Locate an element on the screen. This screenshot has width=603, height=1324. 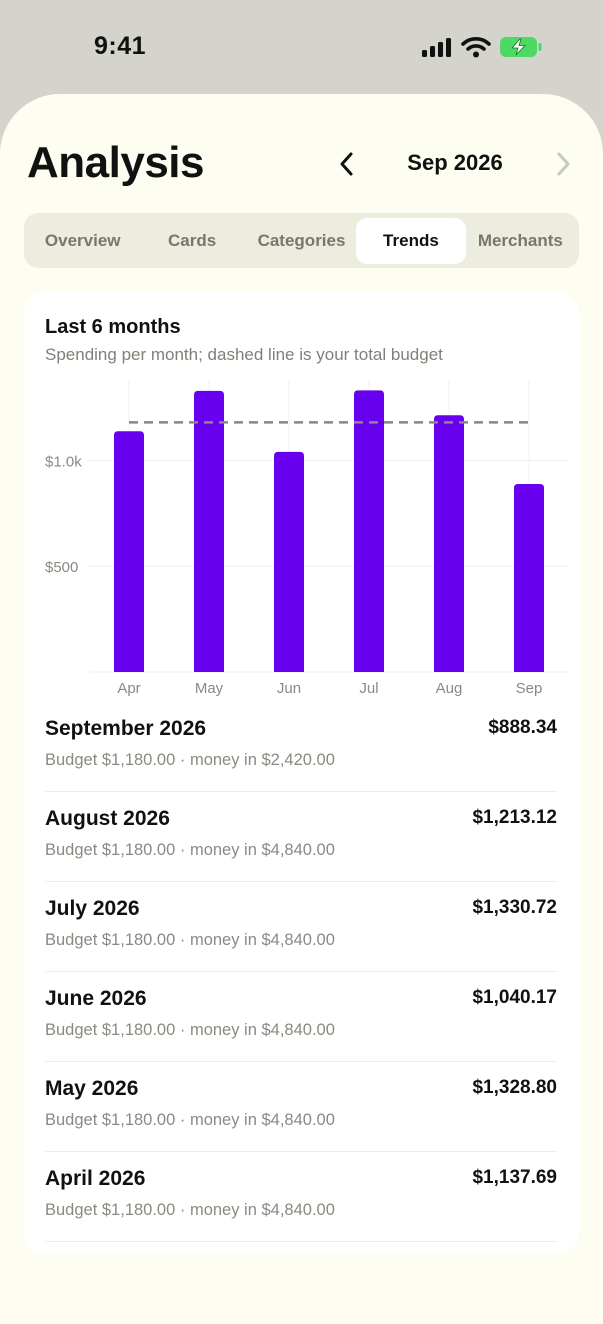
y-tick-label: $1.0k is located at coordinates (63, 461).